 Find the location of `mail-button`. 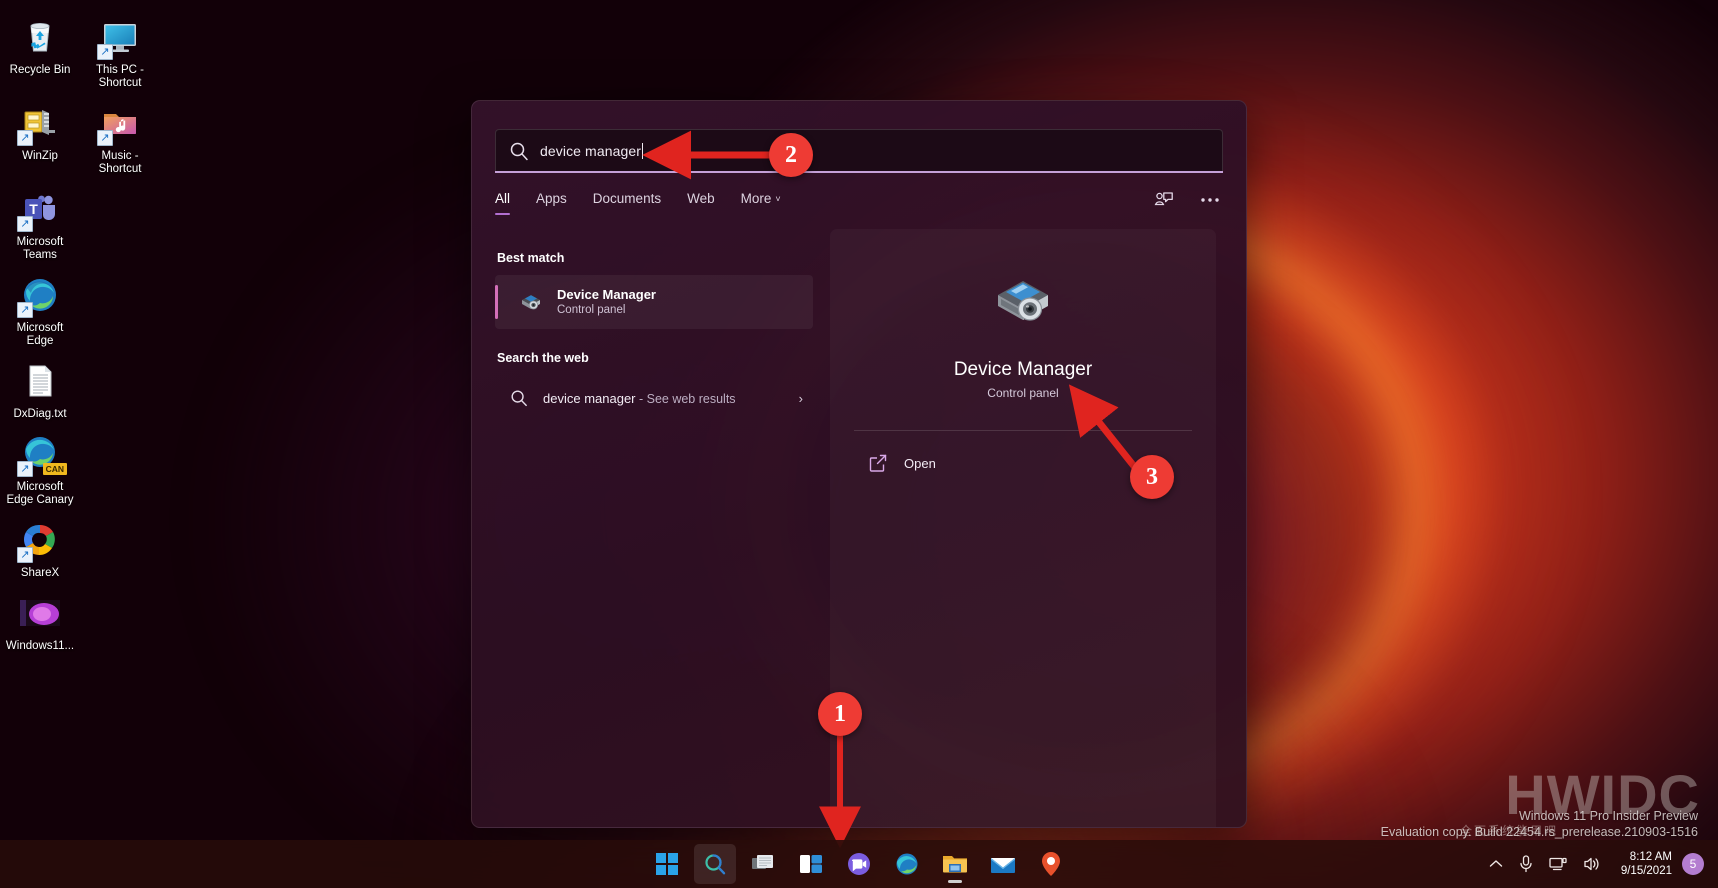

mail-button is located at coordinates (1003, 864).